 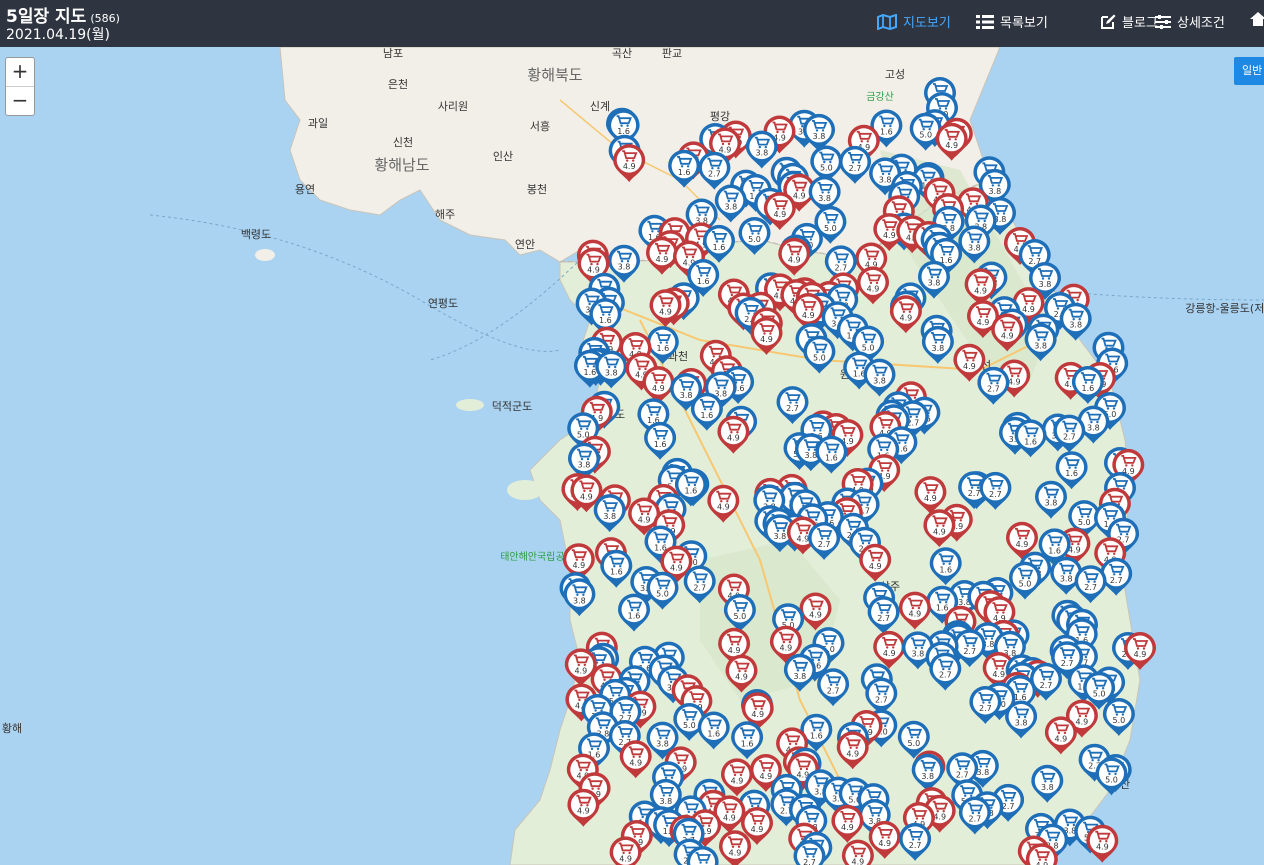 I want to click on home-icon, so click(x=1257, y=19).